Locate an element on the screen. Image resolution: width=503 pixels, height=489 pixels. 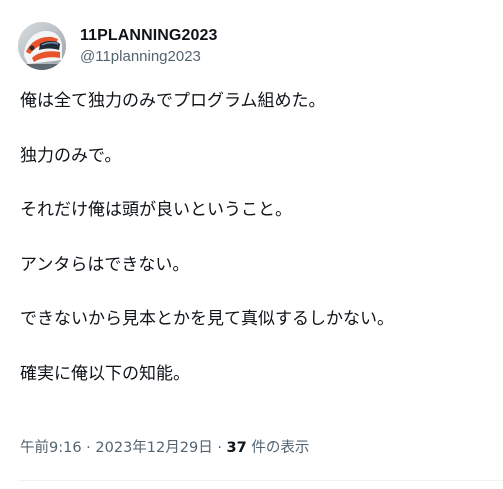
tweet-line: 俺は全て独力のみでプログラム組めた。 is located at coordinates (173, 101).